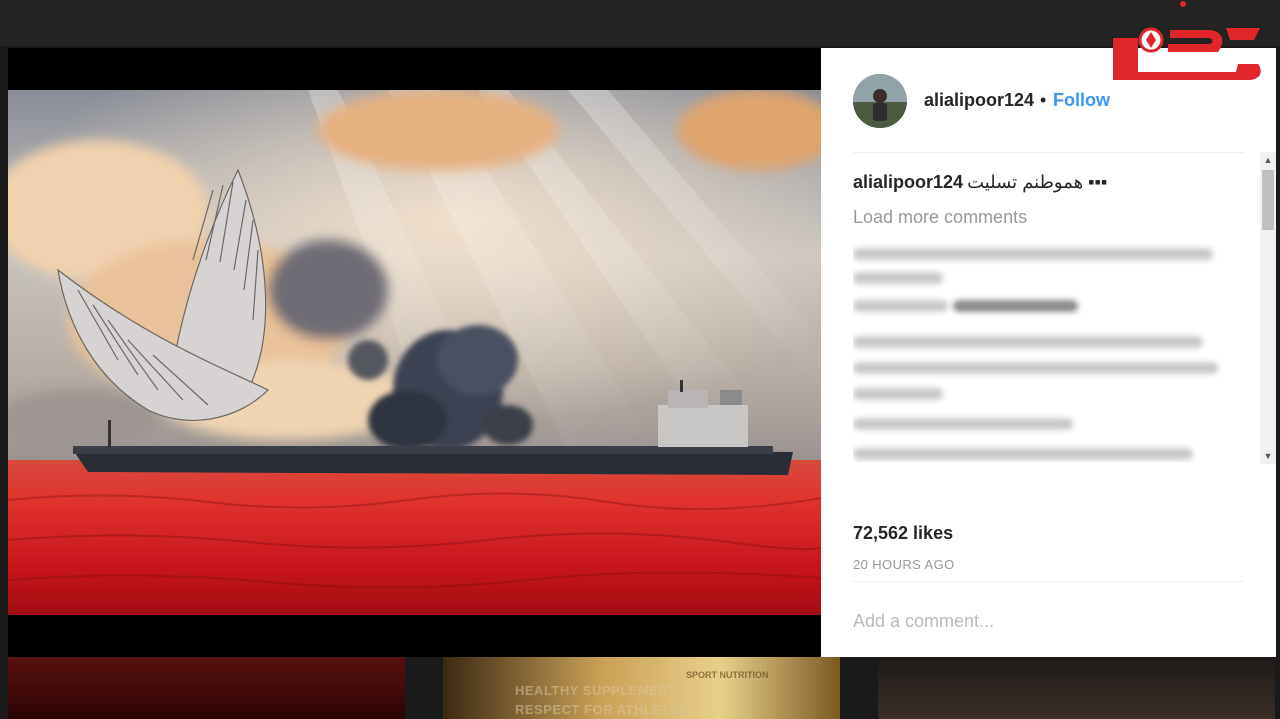 The image size is (1280, 719). What do you see at coordinates (1268, 456) in the screenshot?
I see `scroll-down-arrow-icon: ▼` at bounding box center [1268, 456].